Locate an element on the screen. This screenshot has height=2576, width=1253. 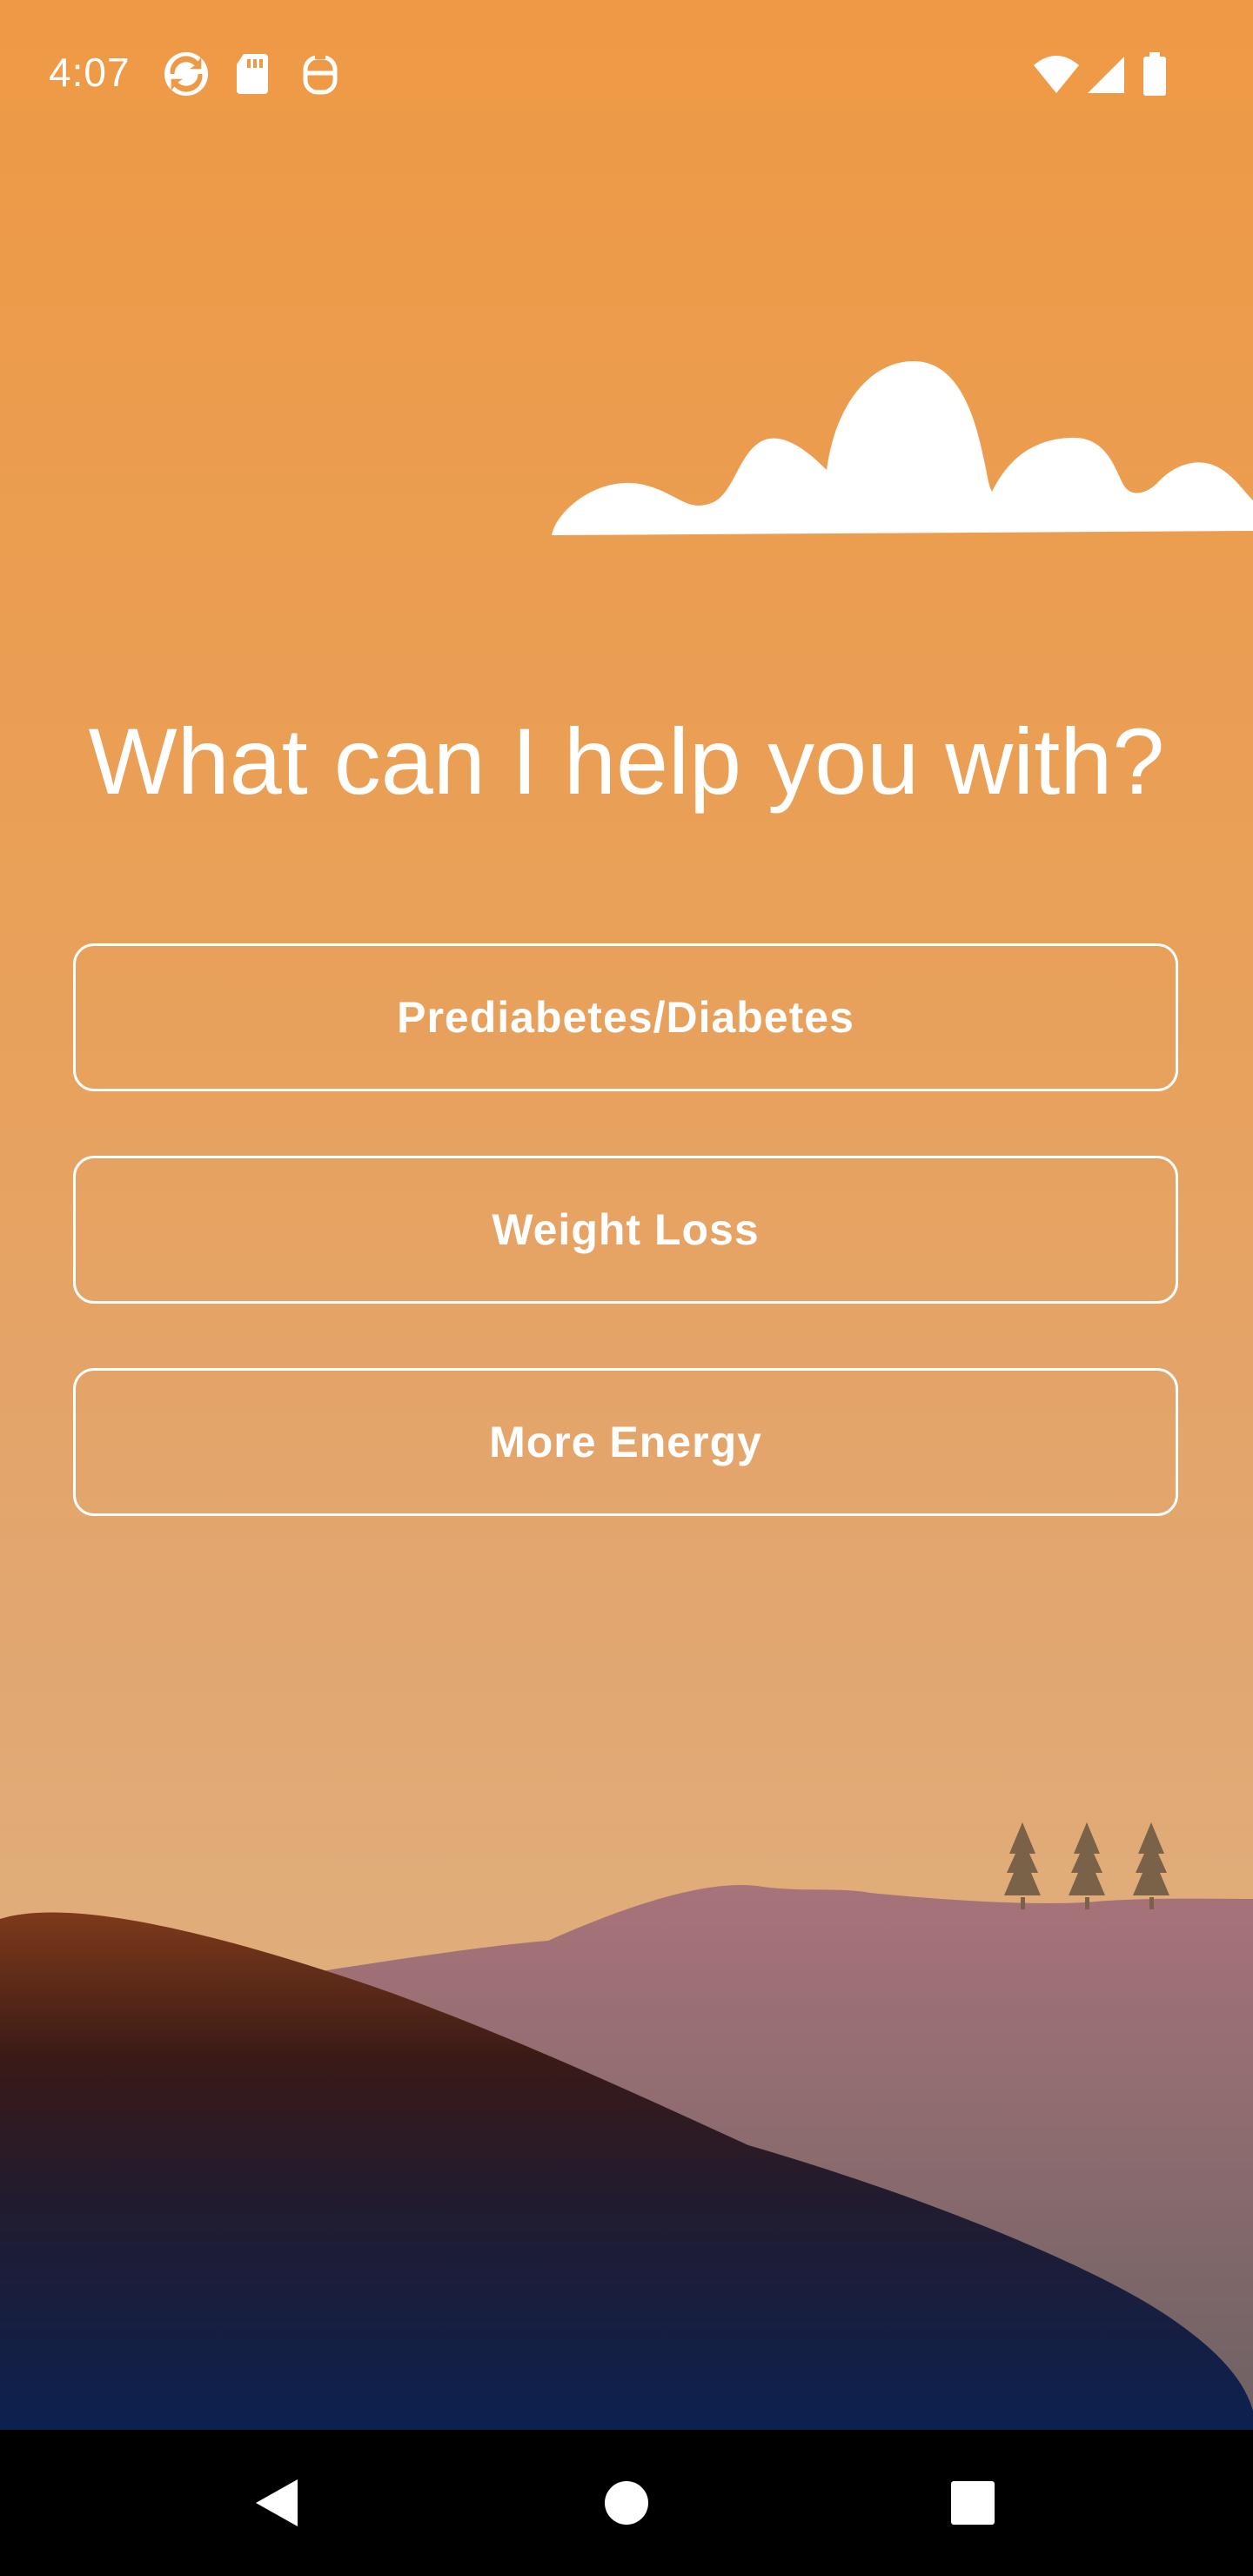
option-label: More Energy is located at coordinates (625, 1442).